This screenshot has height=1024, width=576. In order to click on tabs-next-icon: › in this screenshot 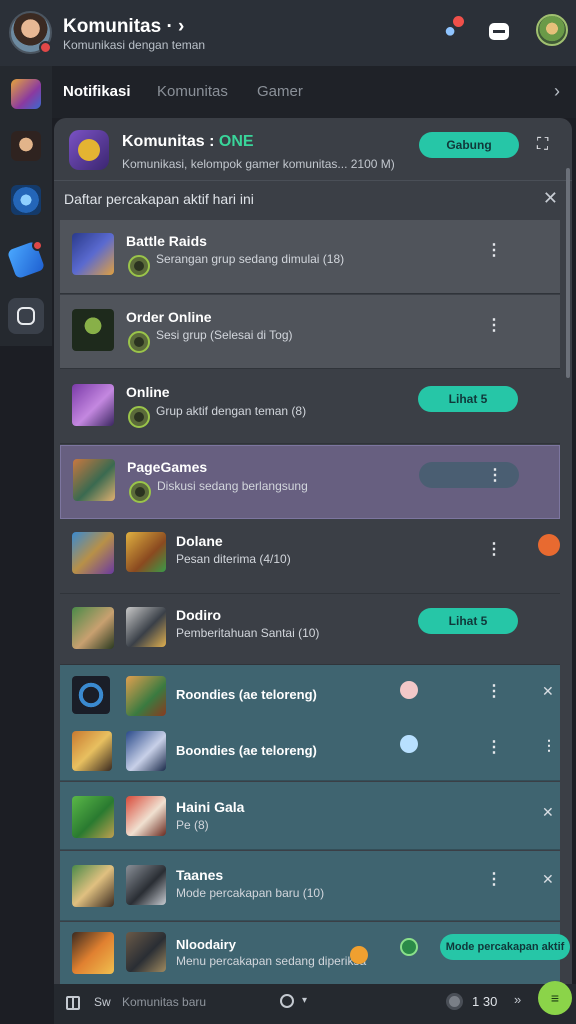, I will do `click(557, 91)`.